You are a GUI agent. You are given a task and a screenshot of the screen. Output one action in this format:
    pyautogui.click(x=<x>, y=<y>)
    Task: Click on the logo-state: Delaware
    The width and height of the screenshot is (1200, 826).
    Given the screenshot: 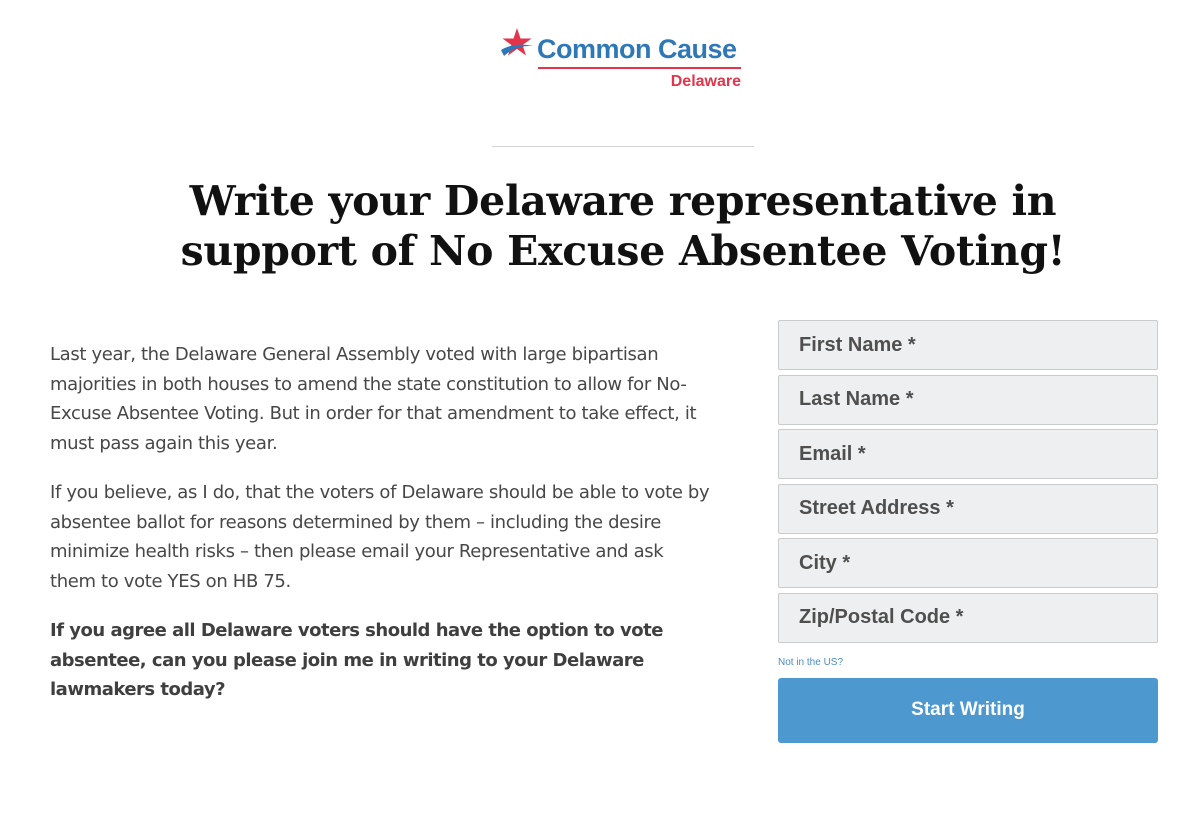 What is the action you would take?
    pyautogui.click(x=705, y=81)
    